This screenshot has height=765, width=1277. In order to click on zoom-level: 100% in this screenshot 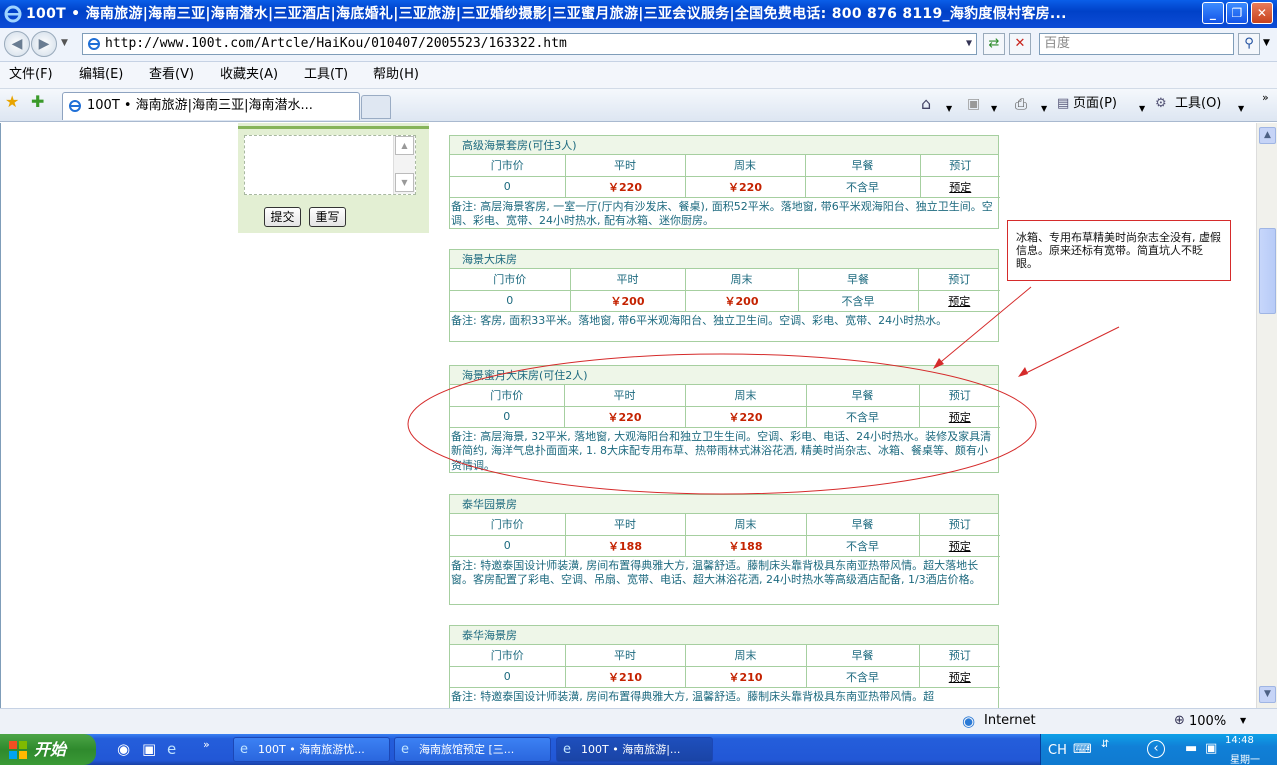, I will do `click(1207, 721)`.